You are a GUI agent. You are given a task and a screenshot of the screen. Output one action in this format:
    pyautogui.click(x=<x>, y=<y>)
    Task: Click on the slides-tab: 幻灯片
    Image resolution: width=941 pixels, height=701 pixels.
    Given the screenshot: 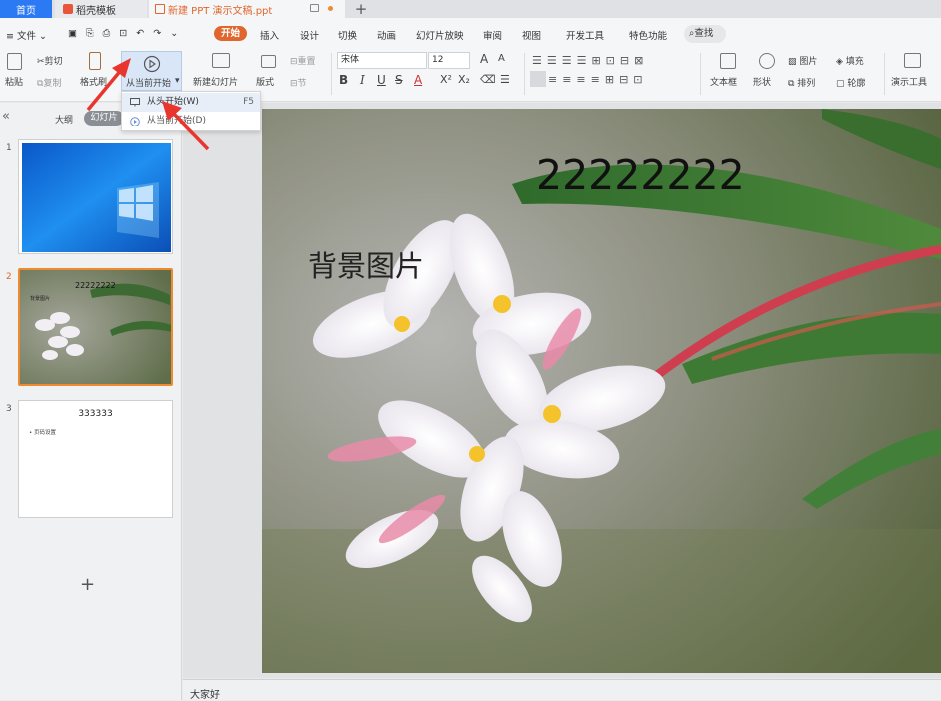 What is the action you would take?
    pyautogui.click(x=104, y=118)
    